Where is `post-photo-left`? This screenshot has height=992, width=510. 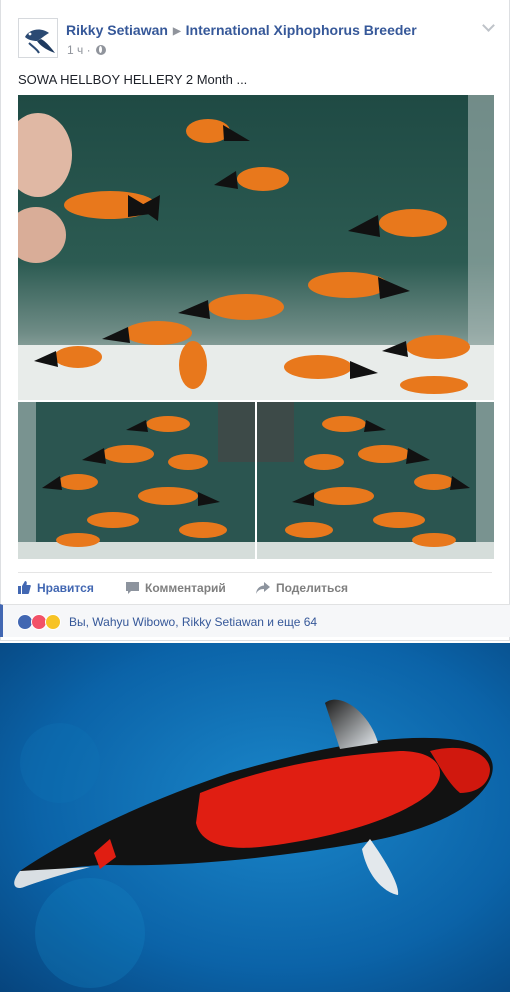
post-photo-left is located at coordinates (136, 480).